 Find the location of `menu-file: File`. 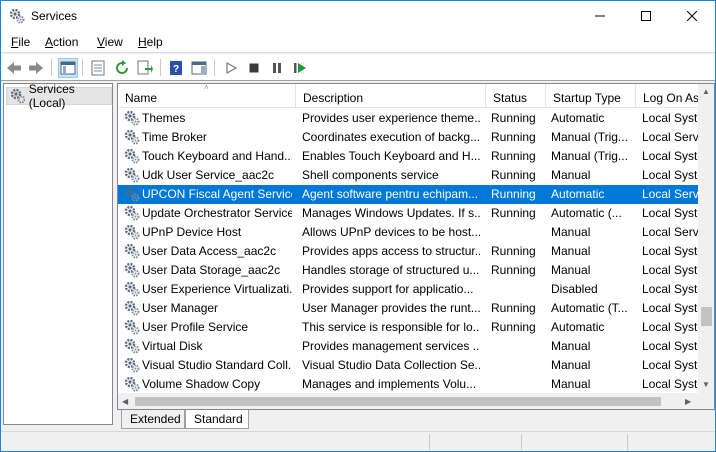

menu-file: File is located at coordinates (20, 42).